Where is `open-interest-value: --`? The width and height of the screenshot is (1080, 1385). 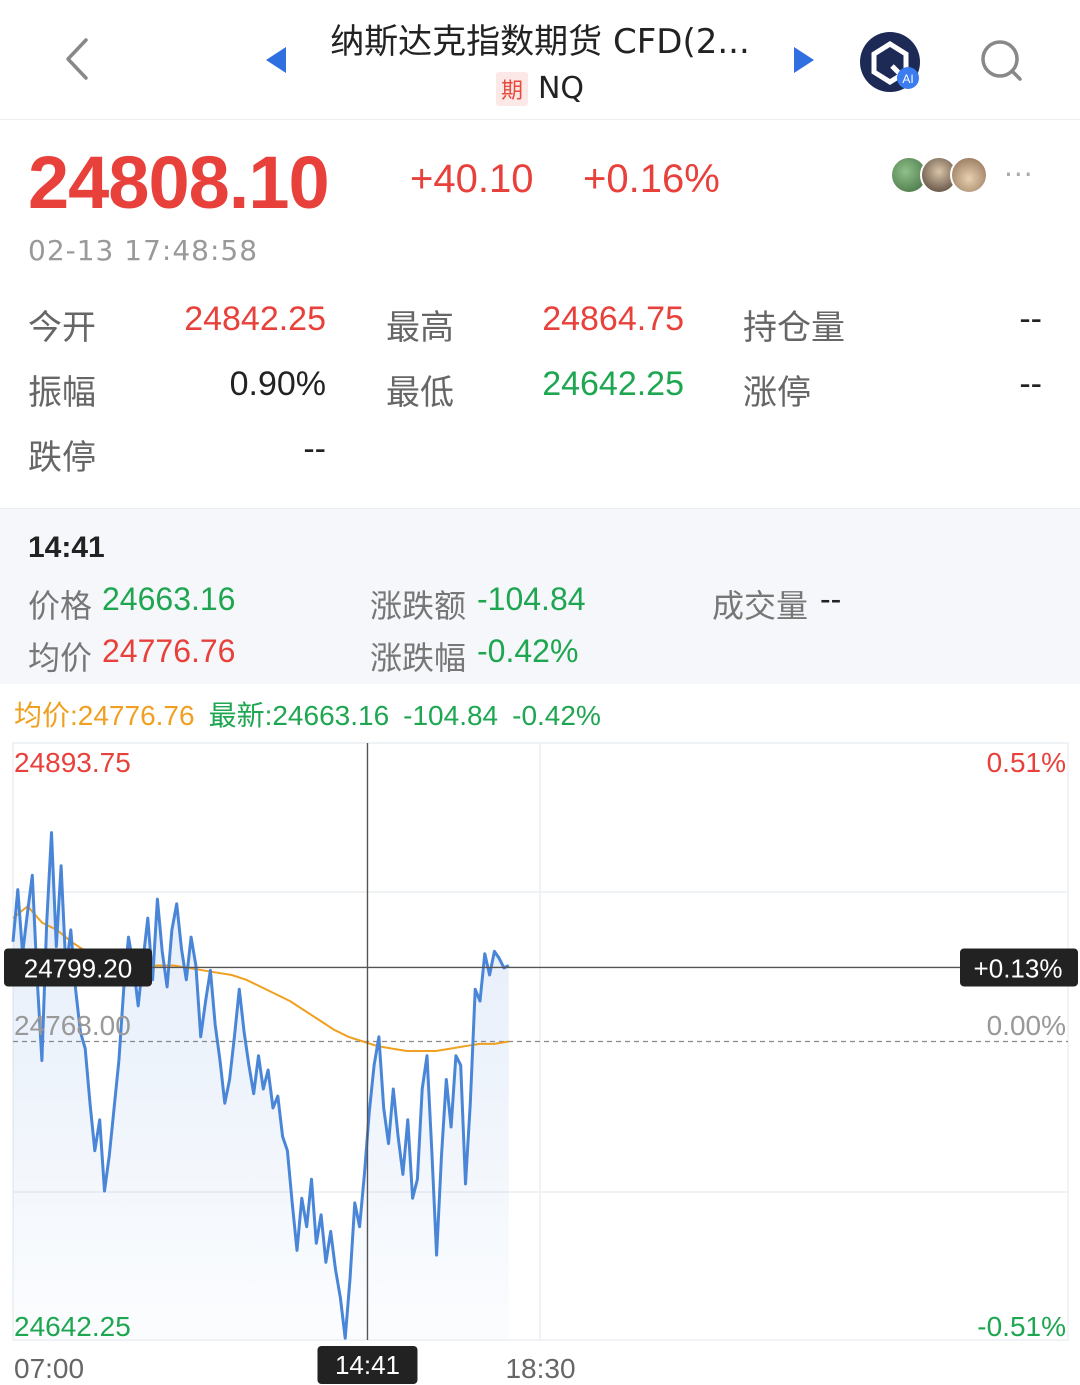
open-interest-value: -- is located at coordinates (1030, 319).